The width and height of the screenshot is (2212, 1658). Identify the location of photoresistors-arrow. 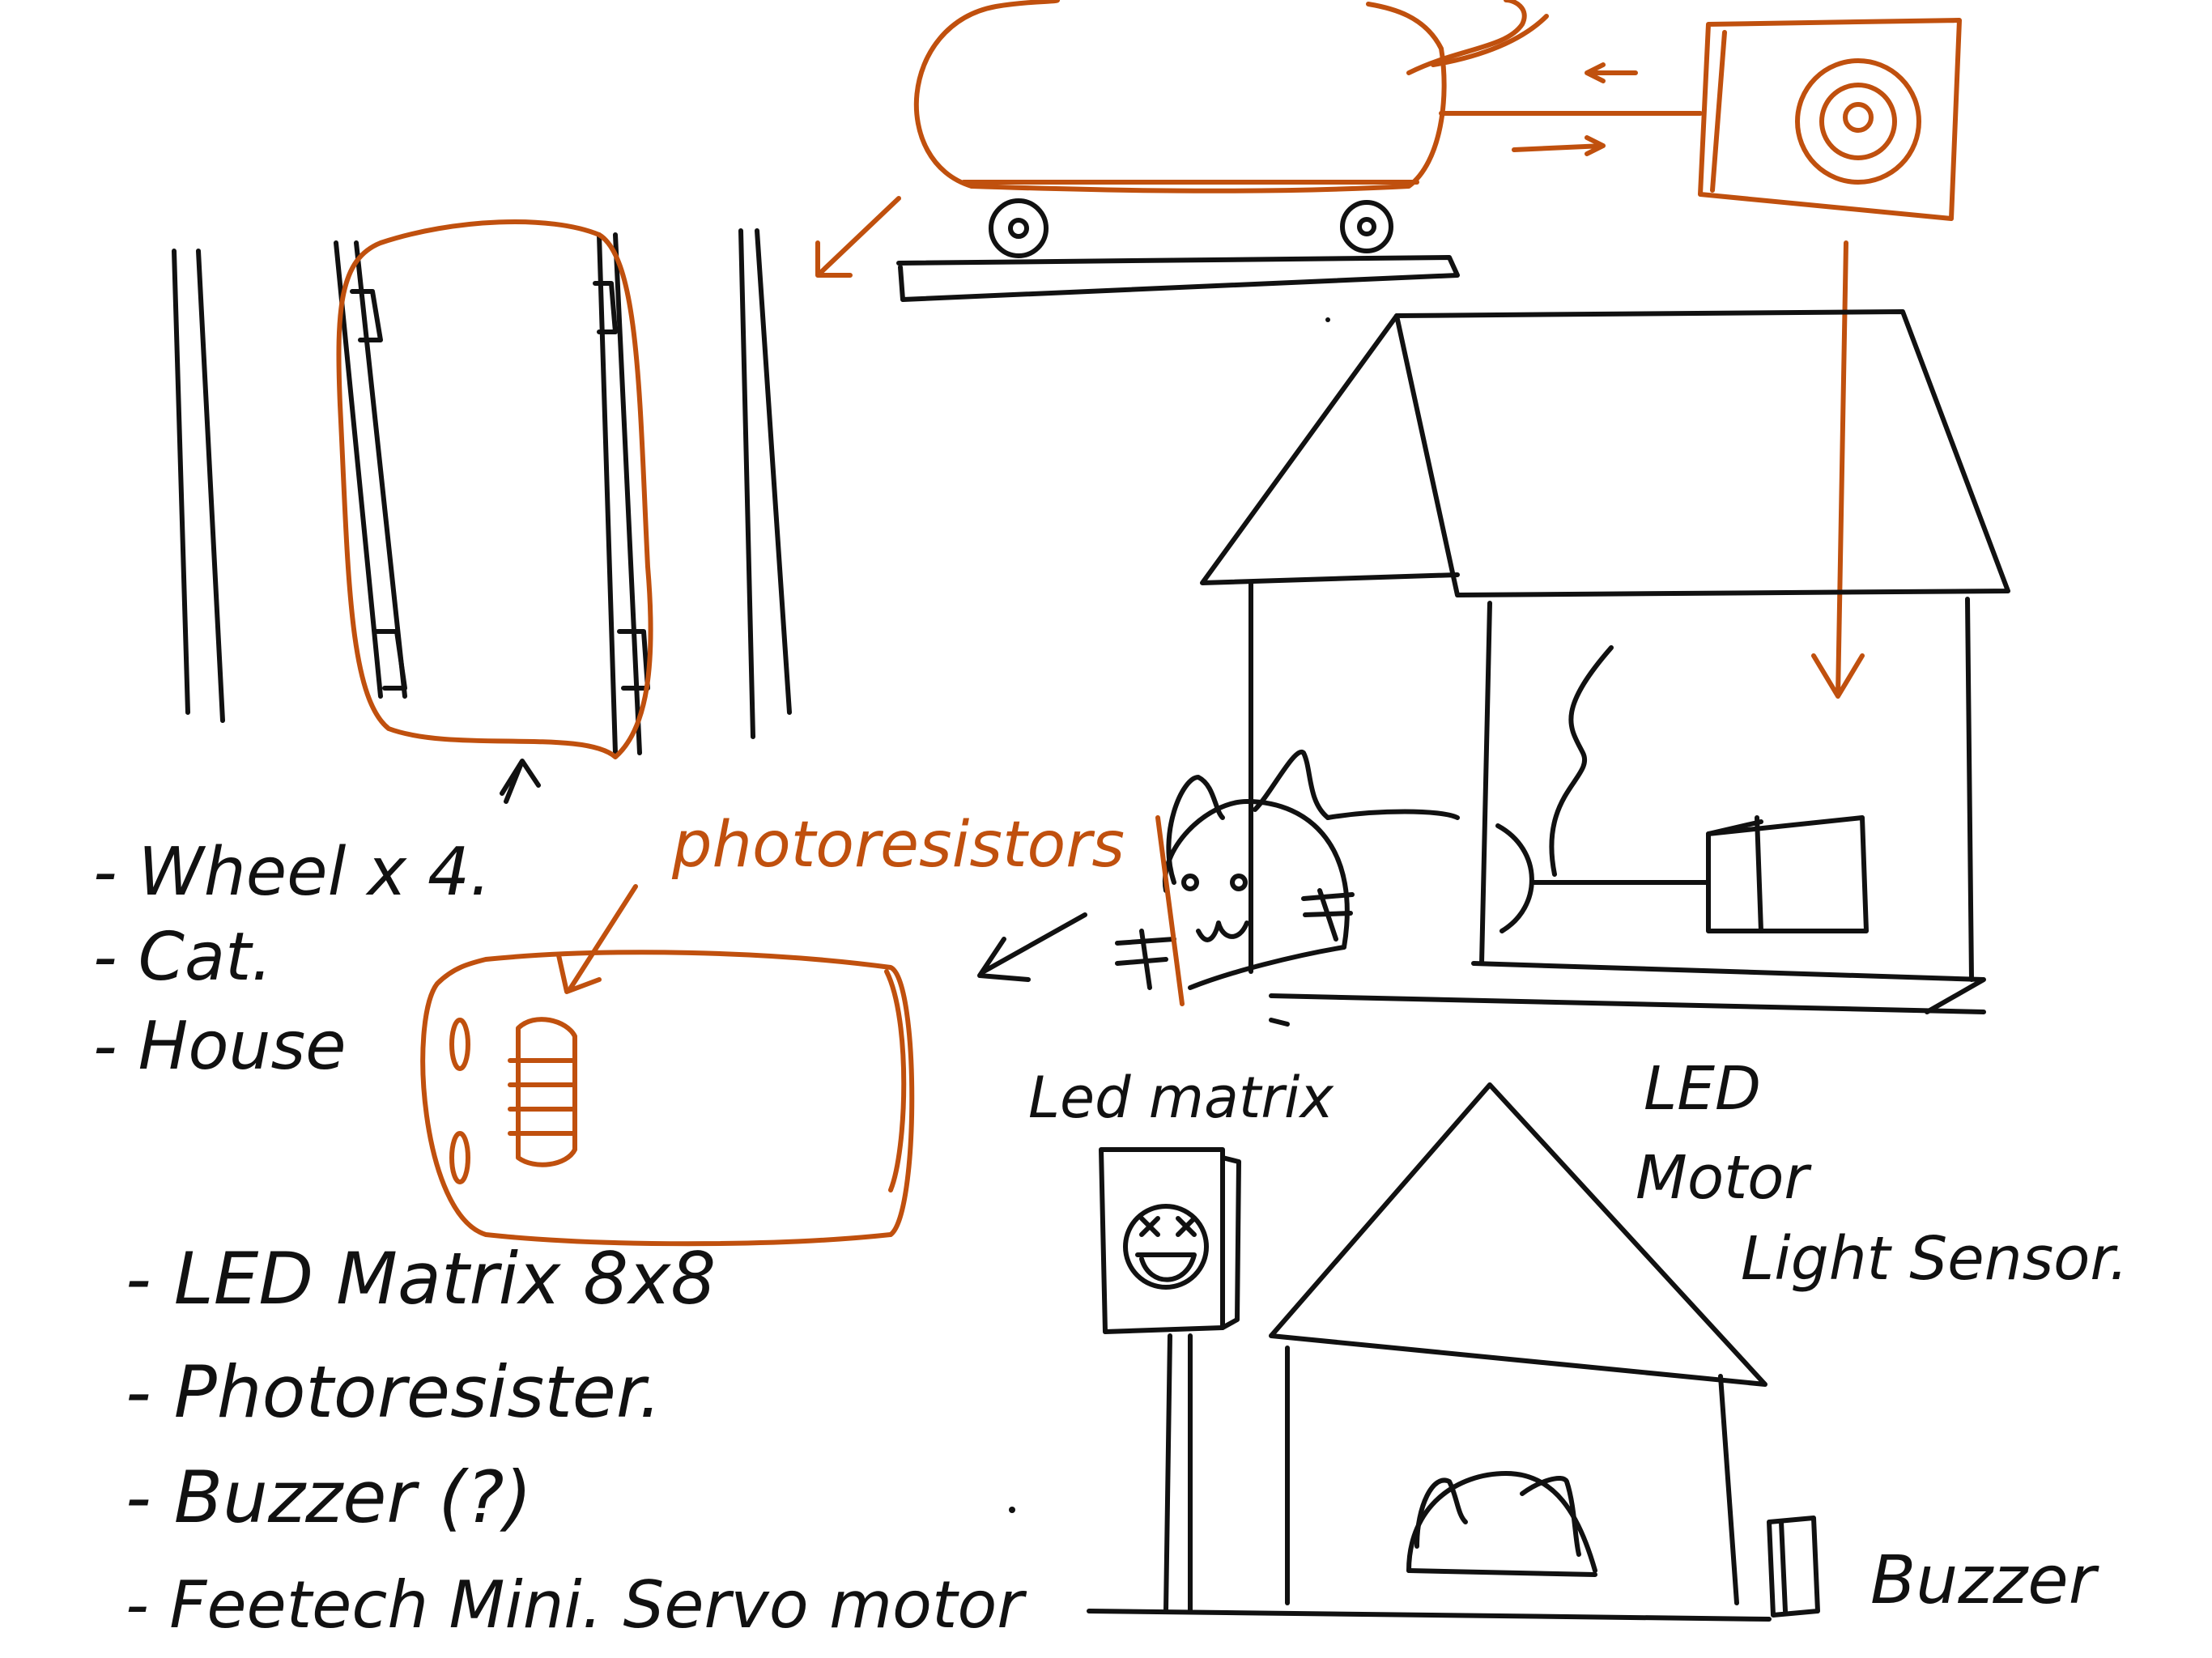
(597, 939).